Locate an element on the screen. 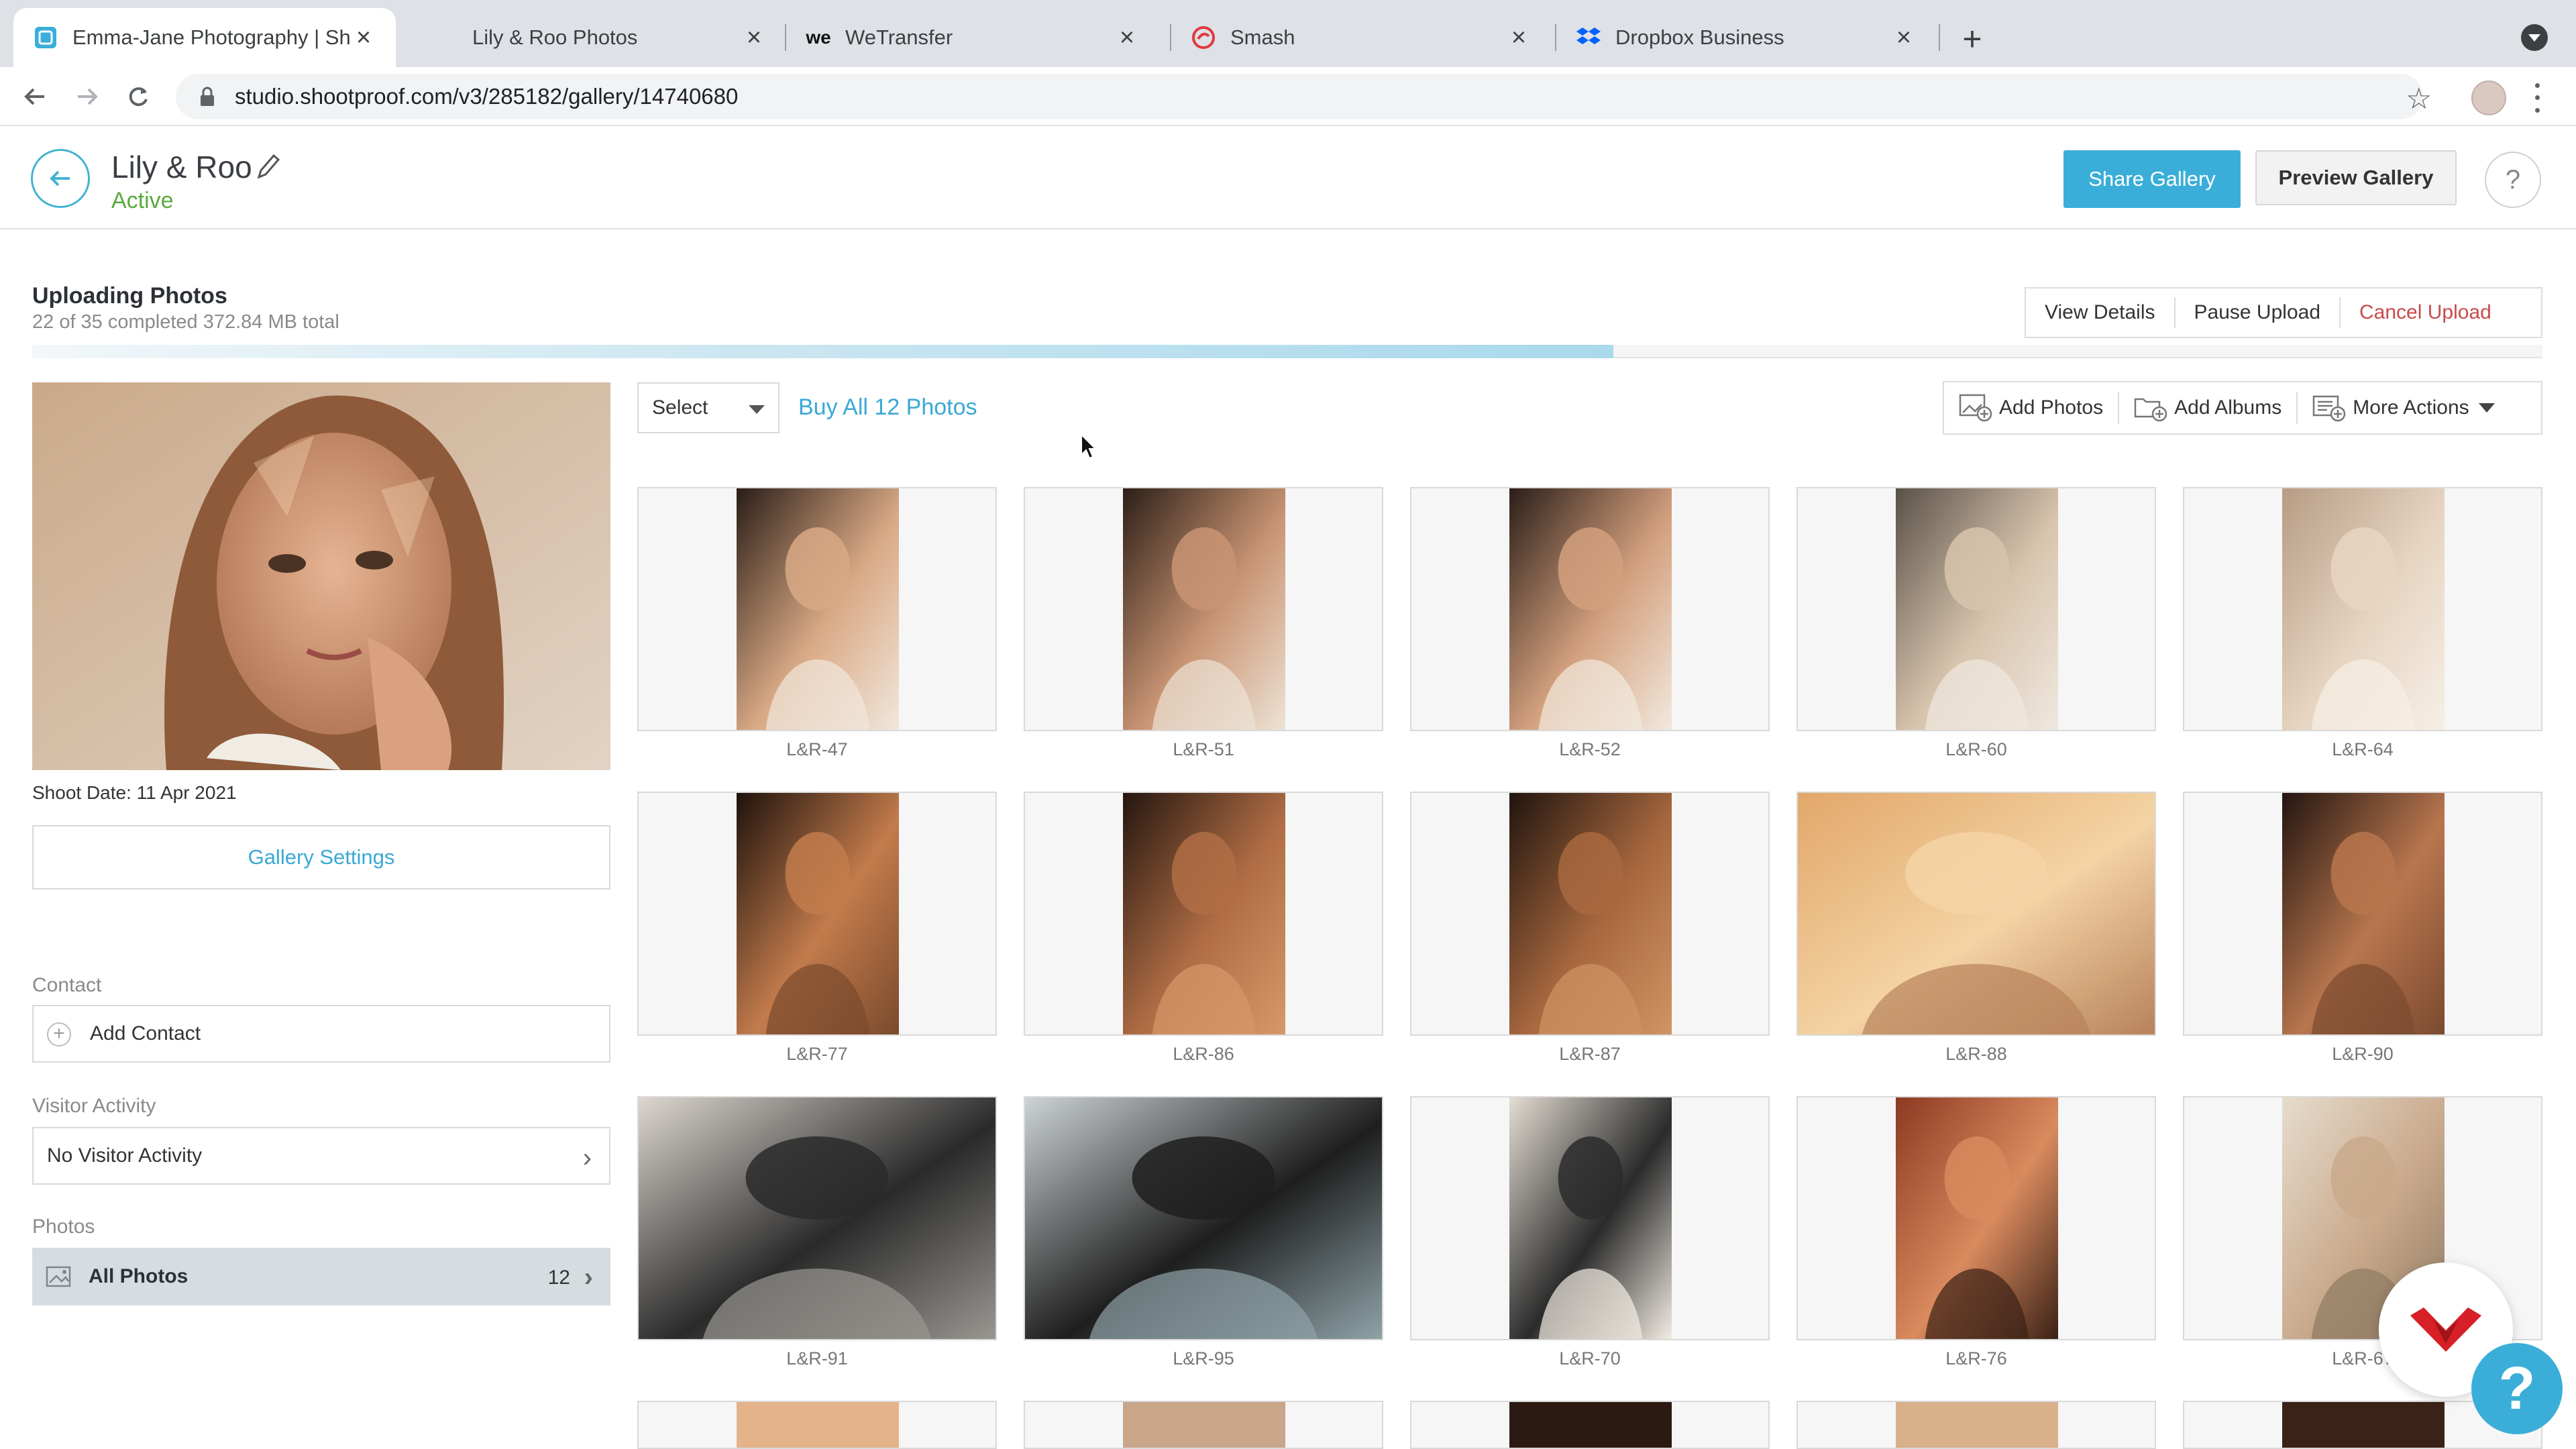 This screenshot has height=1449, width=2576. new-tab-plus-icon: + is located at coordinates (1972, 39).